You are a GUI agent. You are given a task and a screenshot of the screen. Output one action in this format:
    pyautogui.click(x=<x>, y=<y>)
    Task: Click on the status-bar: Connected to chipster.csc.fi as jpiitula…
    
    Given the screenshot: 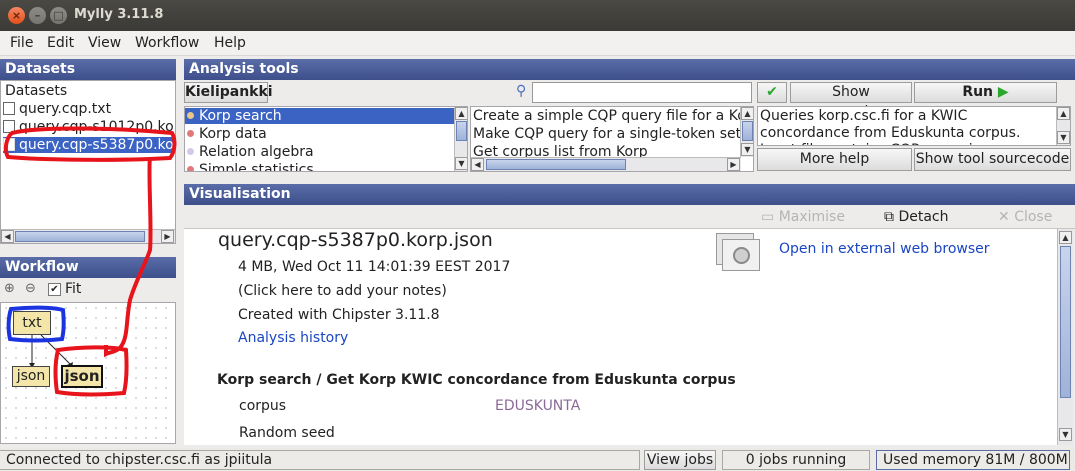 What is the action you would take?
    pyautogui.click(x=537, y=459)
    